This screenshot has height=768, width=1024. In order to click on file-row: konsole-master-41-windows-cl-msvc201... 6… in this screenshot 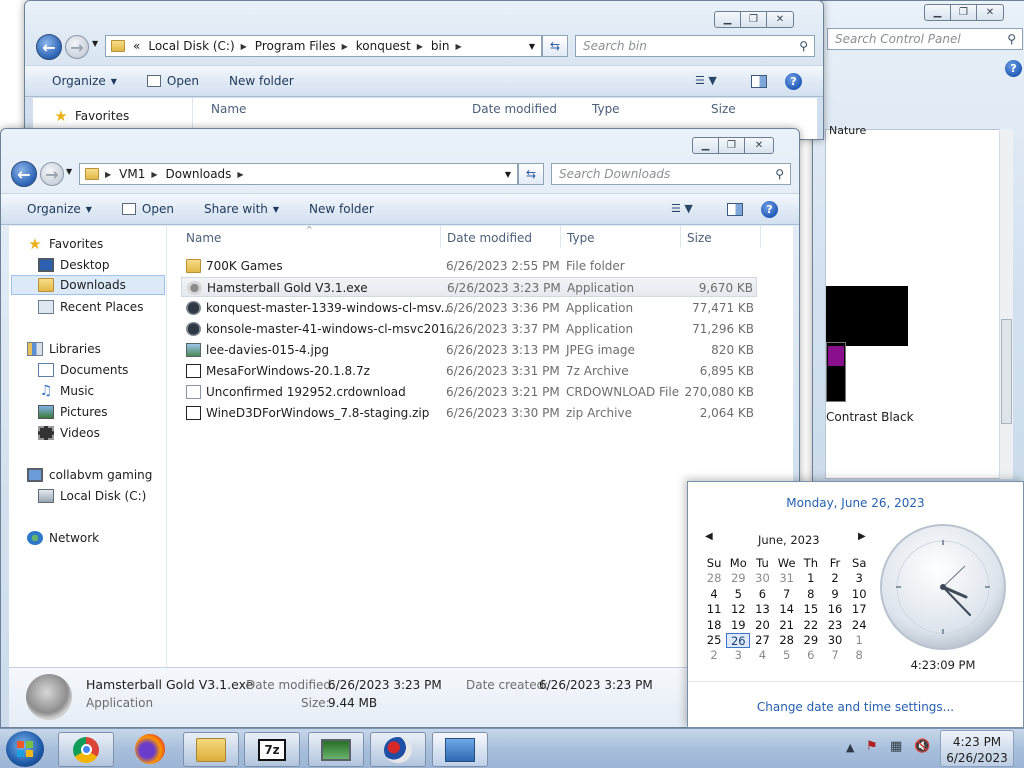, I will do `click(469, 329)`.